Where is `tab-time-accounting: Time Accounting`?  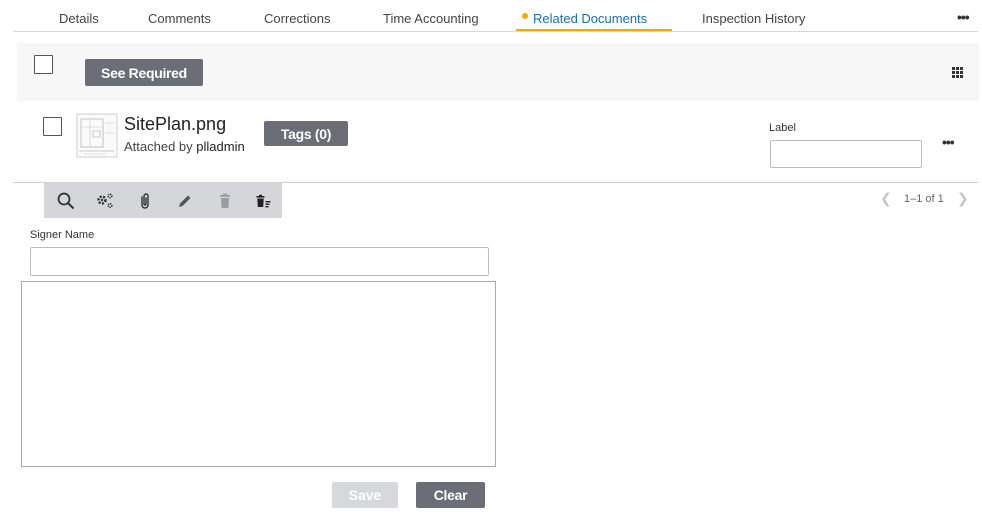 tab-time-accounting: Time Accounting is located at coordinates (431, 18).